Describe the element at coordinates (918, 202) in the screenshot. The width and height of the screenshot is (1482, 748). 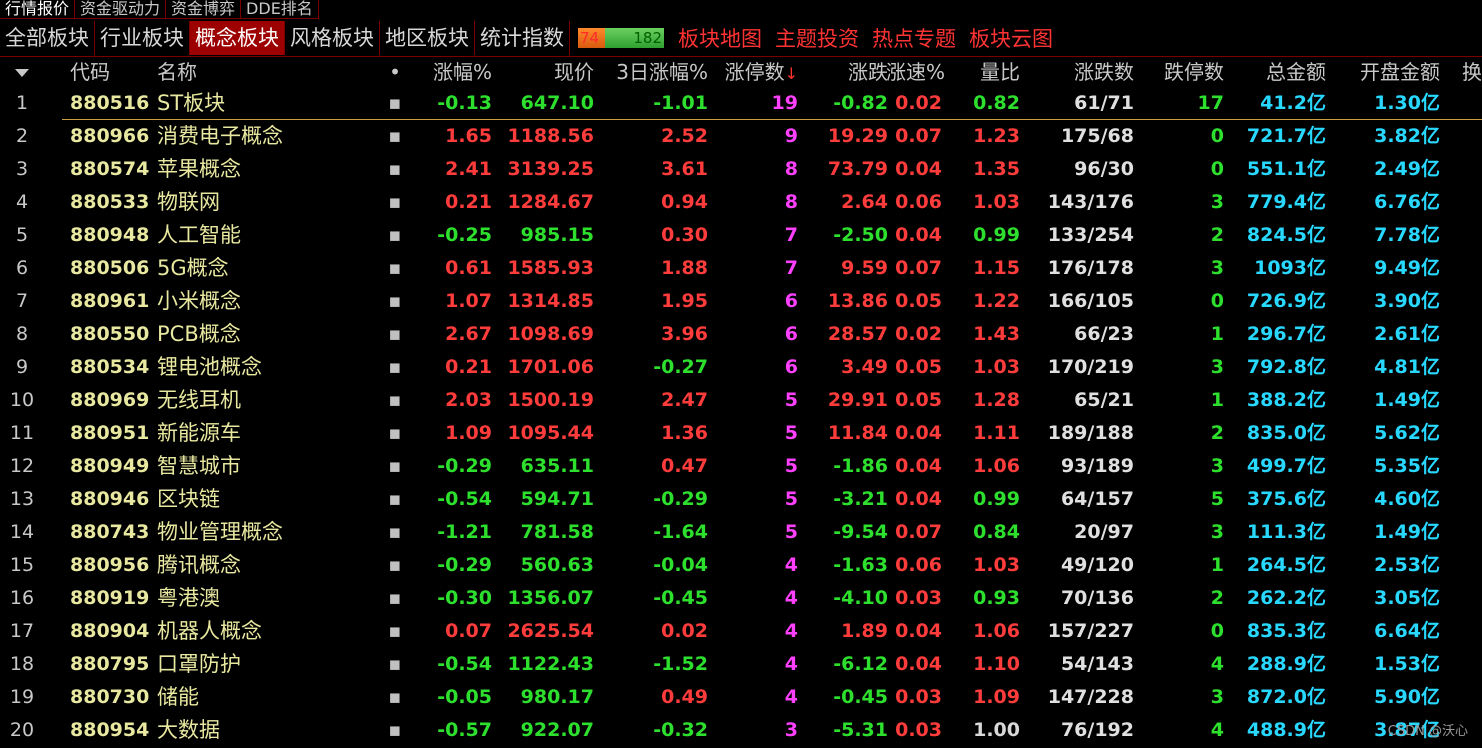
I see `speed: 0.06` at that location.